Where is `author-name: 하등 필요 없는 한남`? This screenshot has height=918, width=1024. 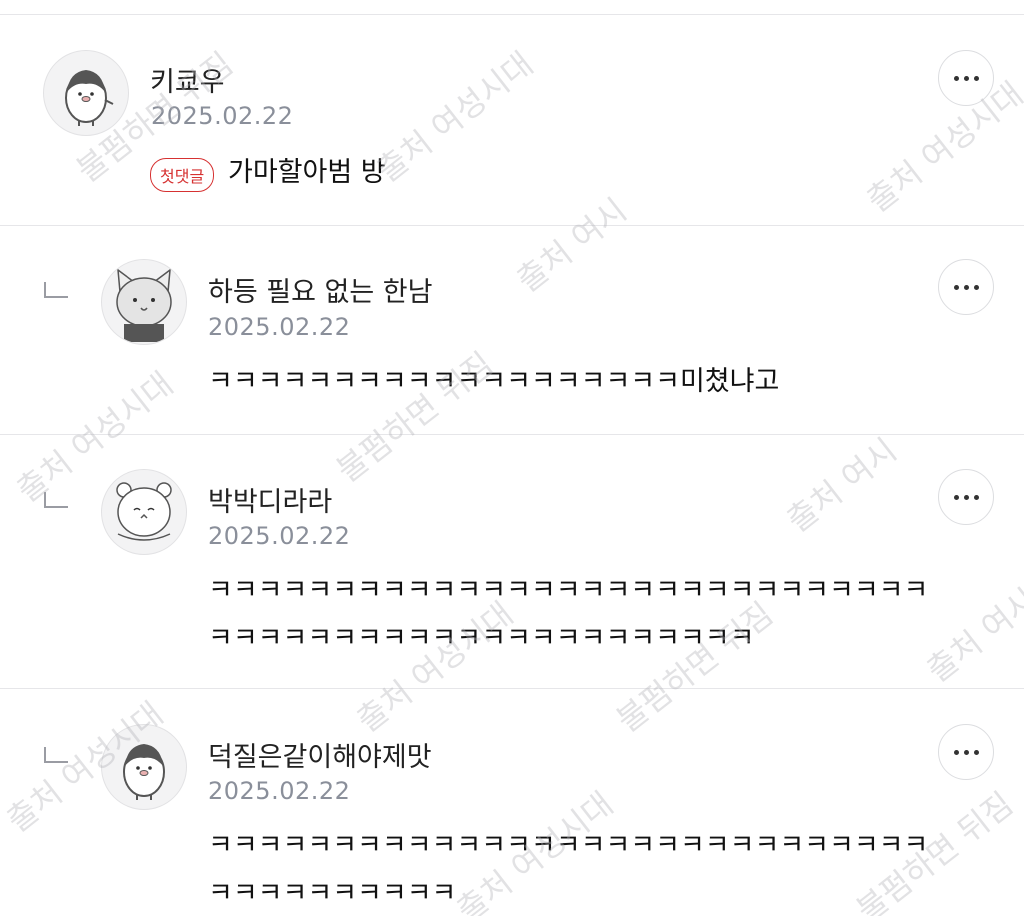 author-name: 하등 필요 없는 한남 is located at coordinates (320, 289).